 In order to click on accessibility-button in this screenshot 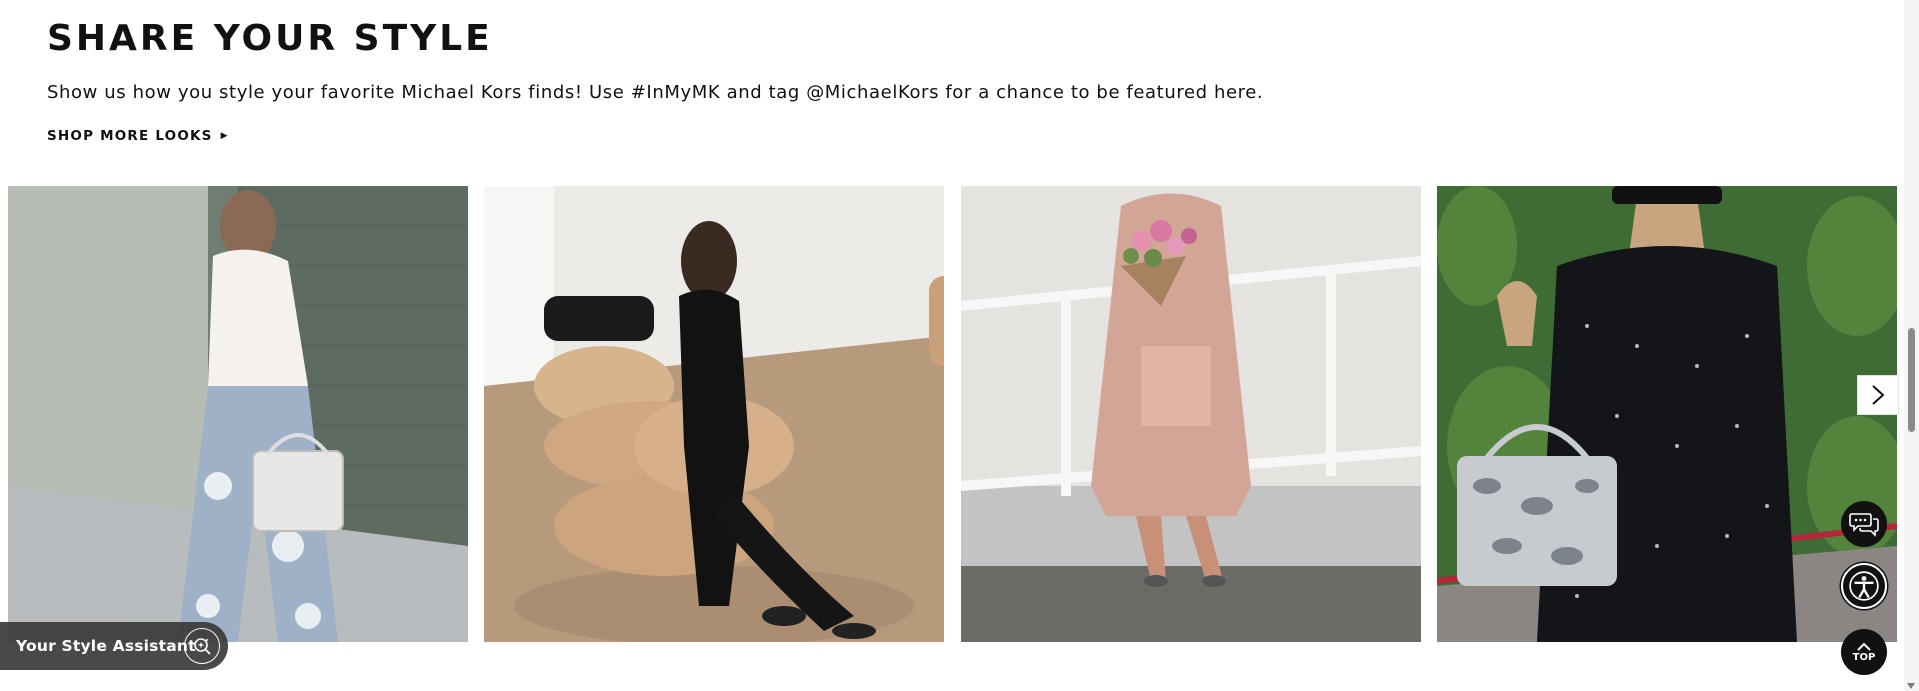, I will do `click(1864, 586)`.